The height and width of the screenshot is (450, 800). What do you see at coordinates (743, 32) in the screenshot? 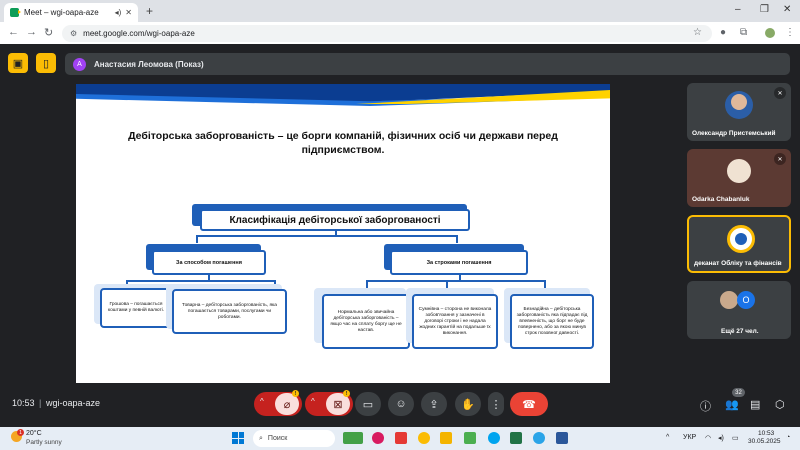
I see `extensions-icon: ⧉` at bounding box center [743, 32].